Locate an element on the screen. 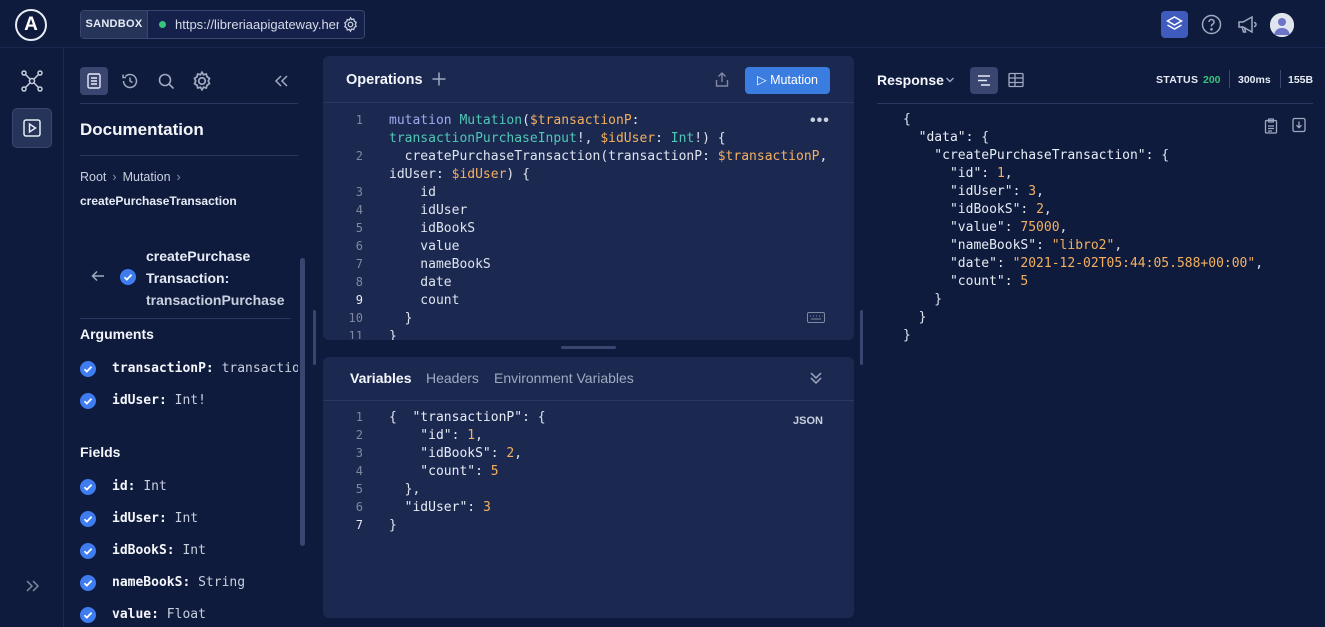  breadcrumb-mutation: Mutation is located at coordinates (147, 177).